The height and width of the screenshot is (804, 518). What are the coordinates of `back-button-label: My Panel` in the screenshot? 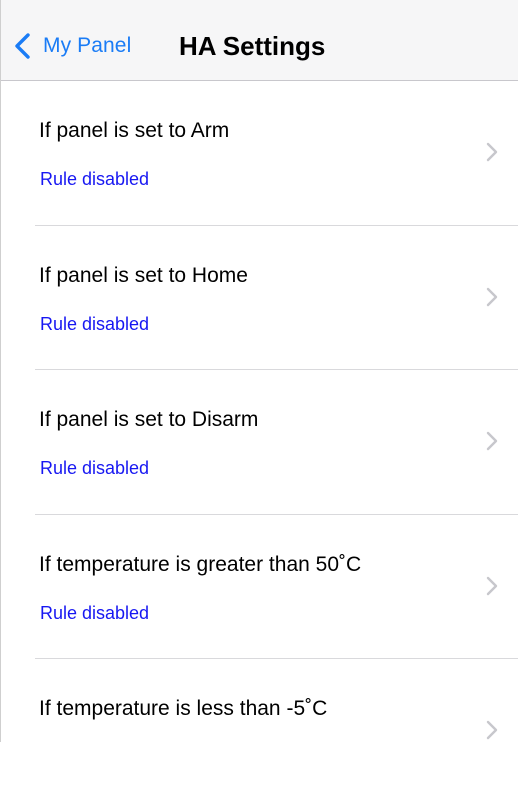 It's located at (87, 46).